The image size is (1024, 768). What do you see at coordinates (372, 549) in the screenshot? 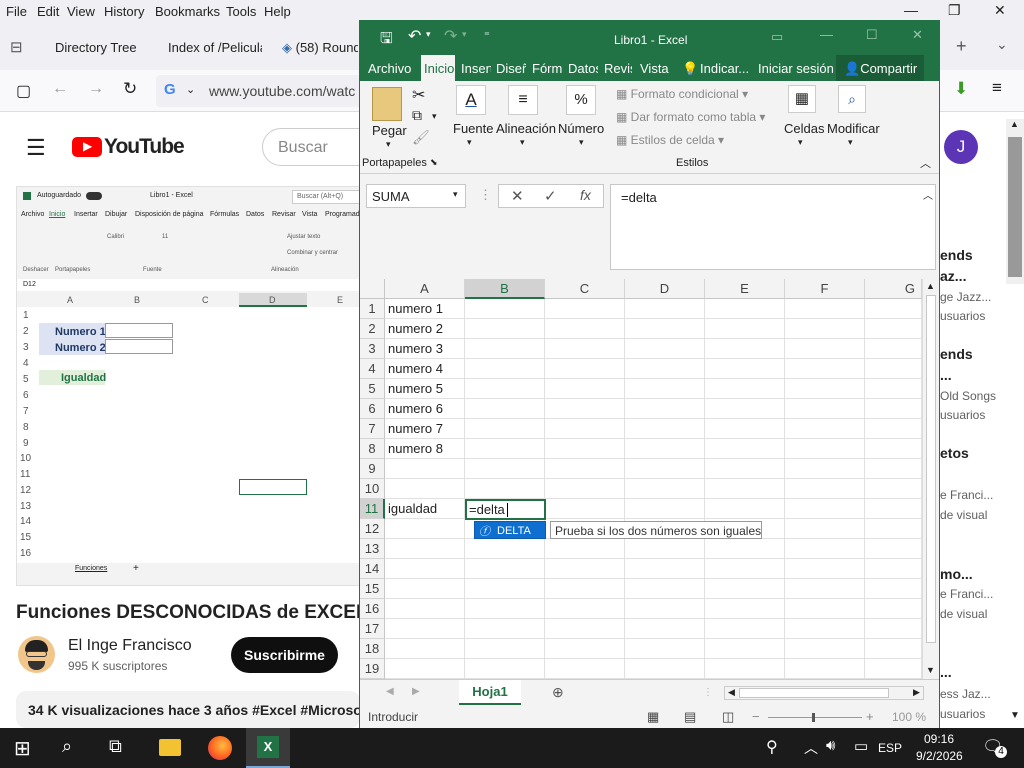
I see `row-header: 13` at bounding box center [372, 549].